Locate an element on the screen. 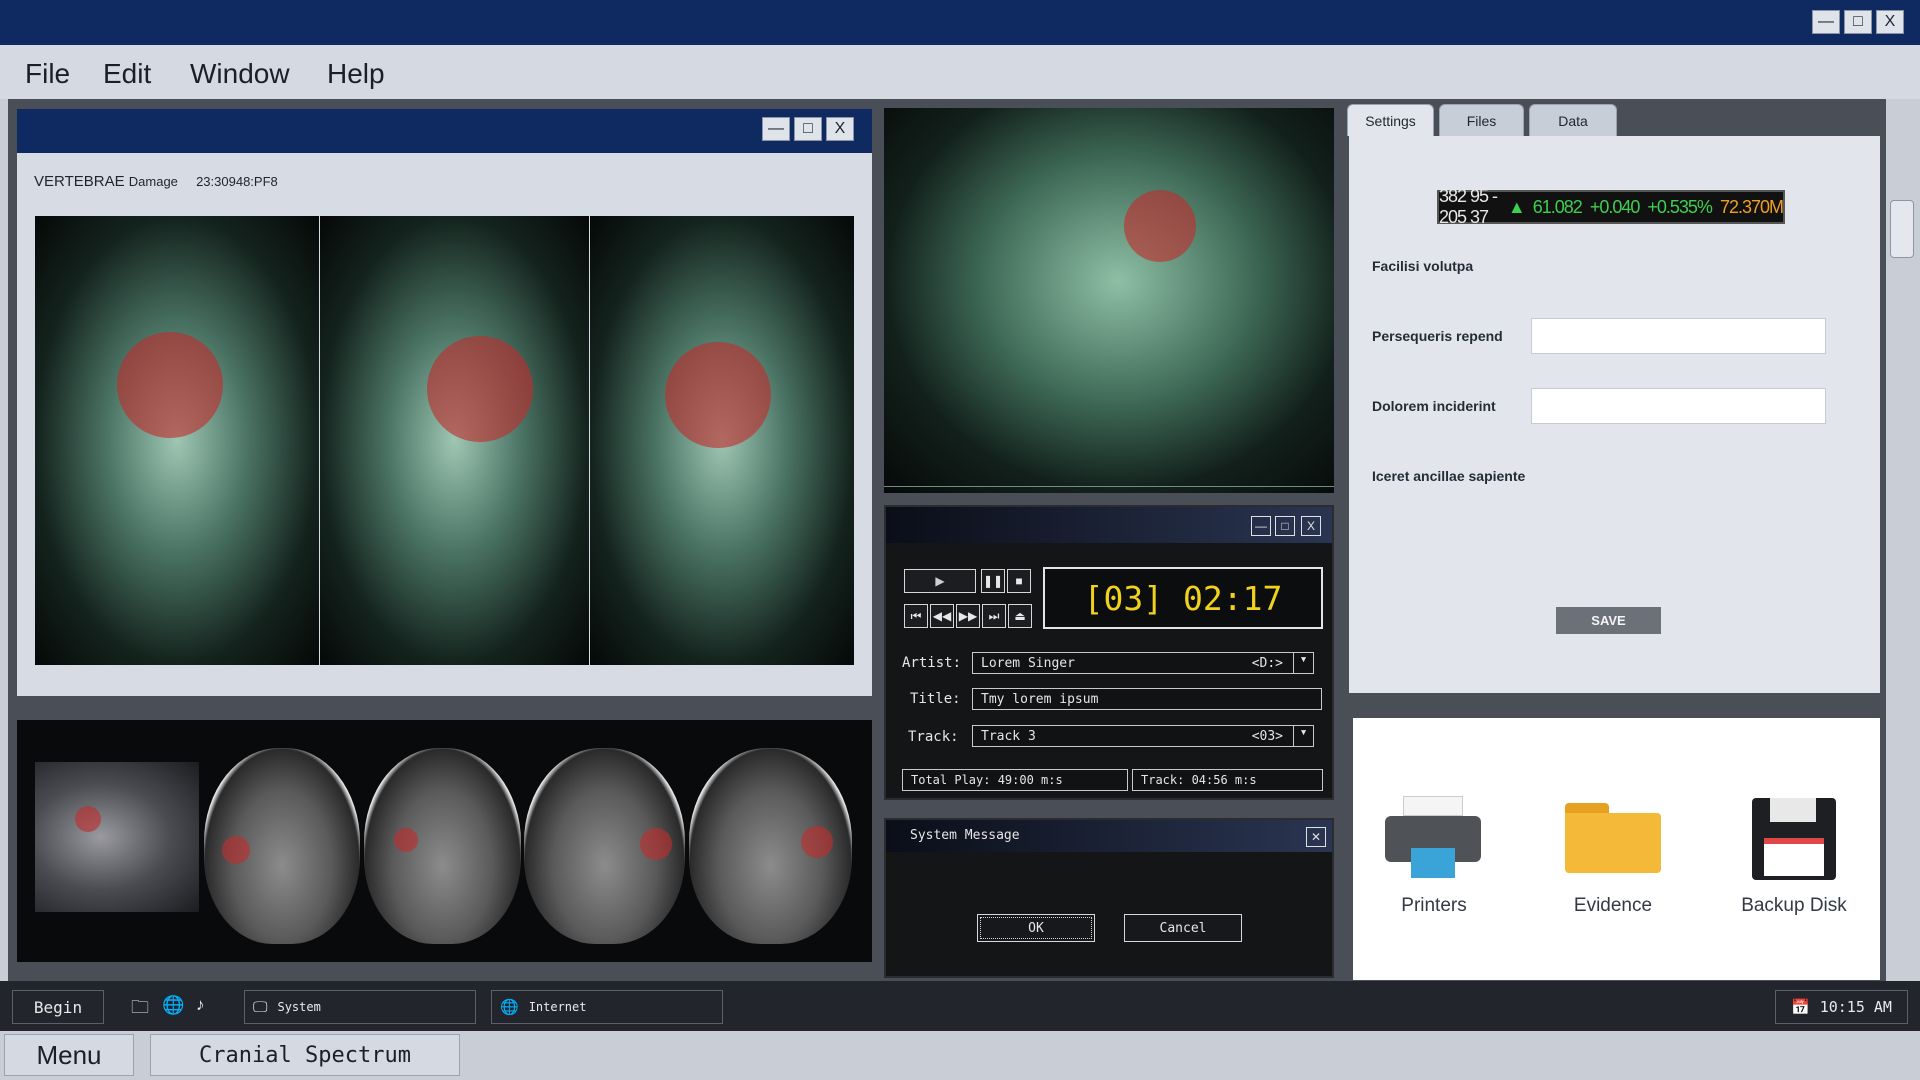  fast-forward-icon: ▶▶ is located at coordinates (968, 616).